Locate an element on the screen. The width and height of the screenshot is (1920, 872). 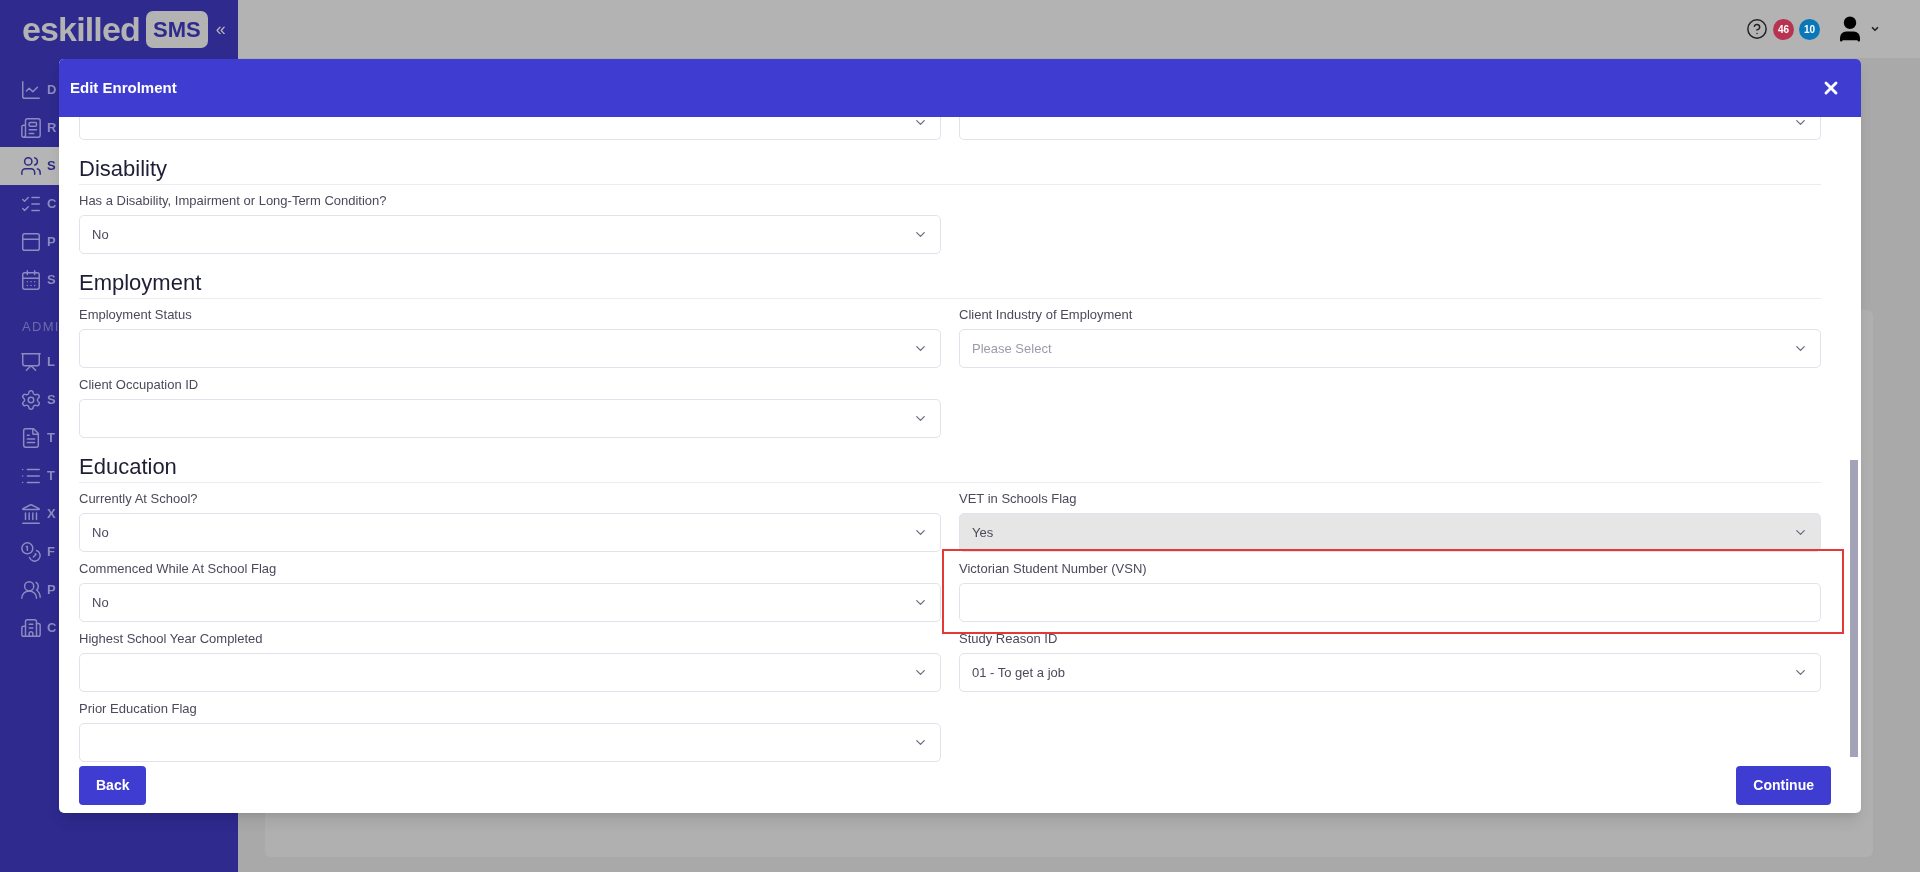
field-label: Study Reason ID is located at coordinates (1009, 639).